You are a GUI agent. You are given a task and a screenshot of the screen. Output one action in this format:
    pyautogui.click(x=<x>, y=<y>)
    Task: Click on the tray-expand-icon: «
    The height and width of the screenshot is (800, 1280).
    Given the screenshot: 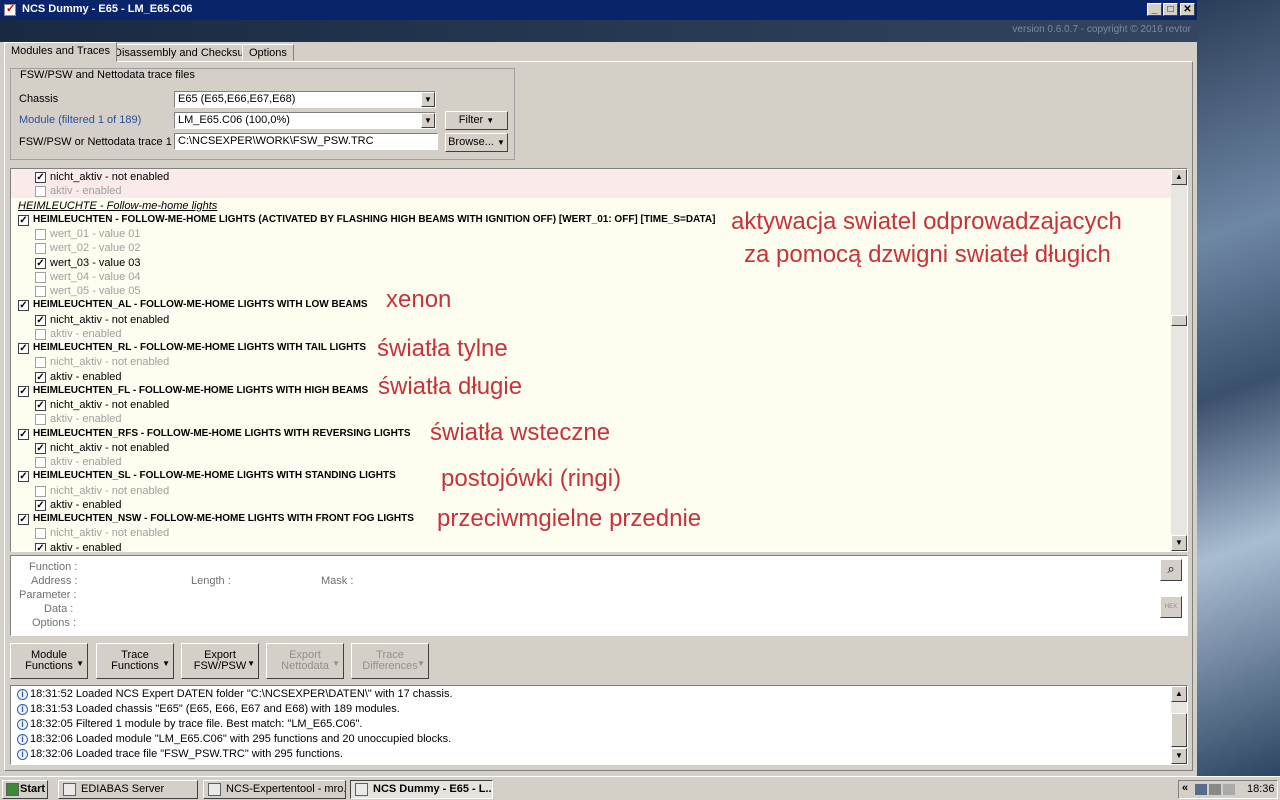 What is the action you would take?
    pyautogui.click(x=1185, y=788)
    